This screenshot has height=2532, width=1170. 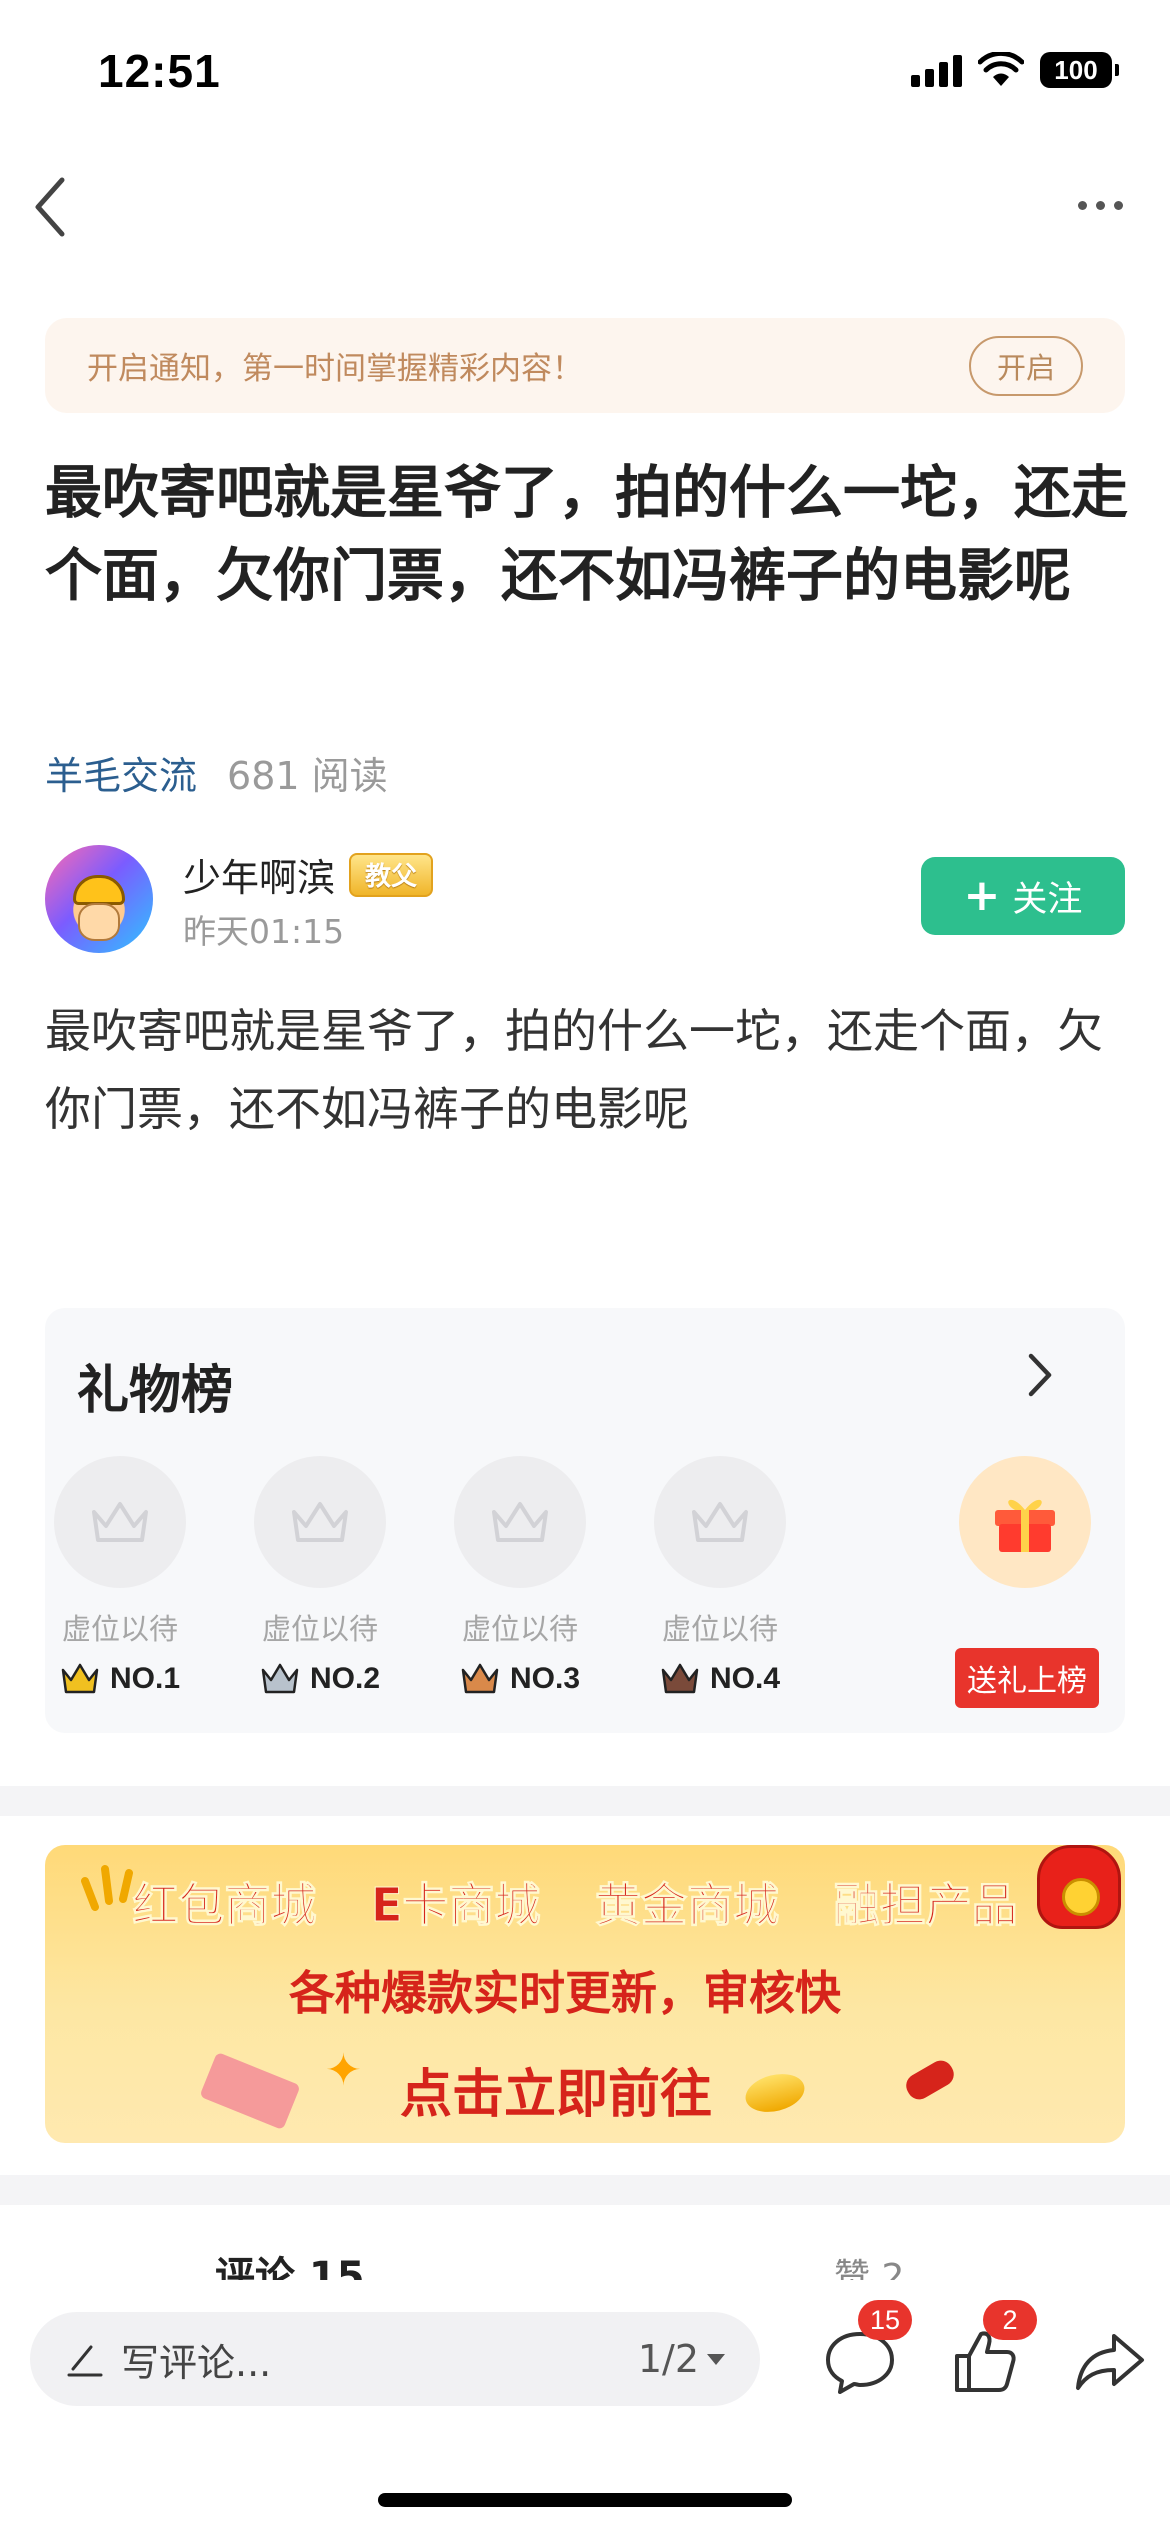 I want to click on channel-link: 羊毛交流, so click(x=121, y=772).